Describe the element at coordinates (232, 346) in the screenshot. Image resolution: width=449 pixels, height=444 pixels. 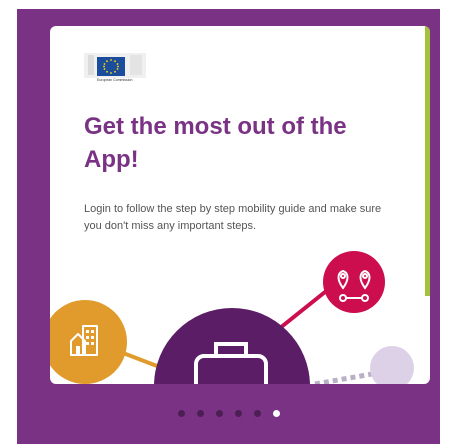
I see `briefcase-icon` at that location.